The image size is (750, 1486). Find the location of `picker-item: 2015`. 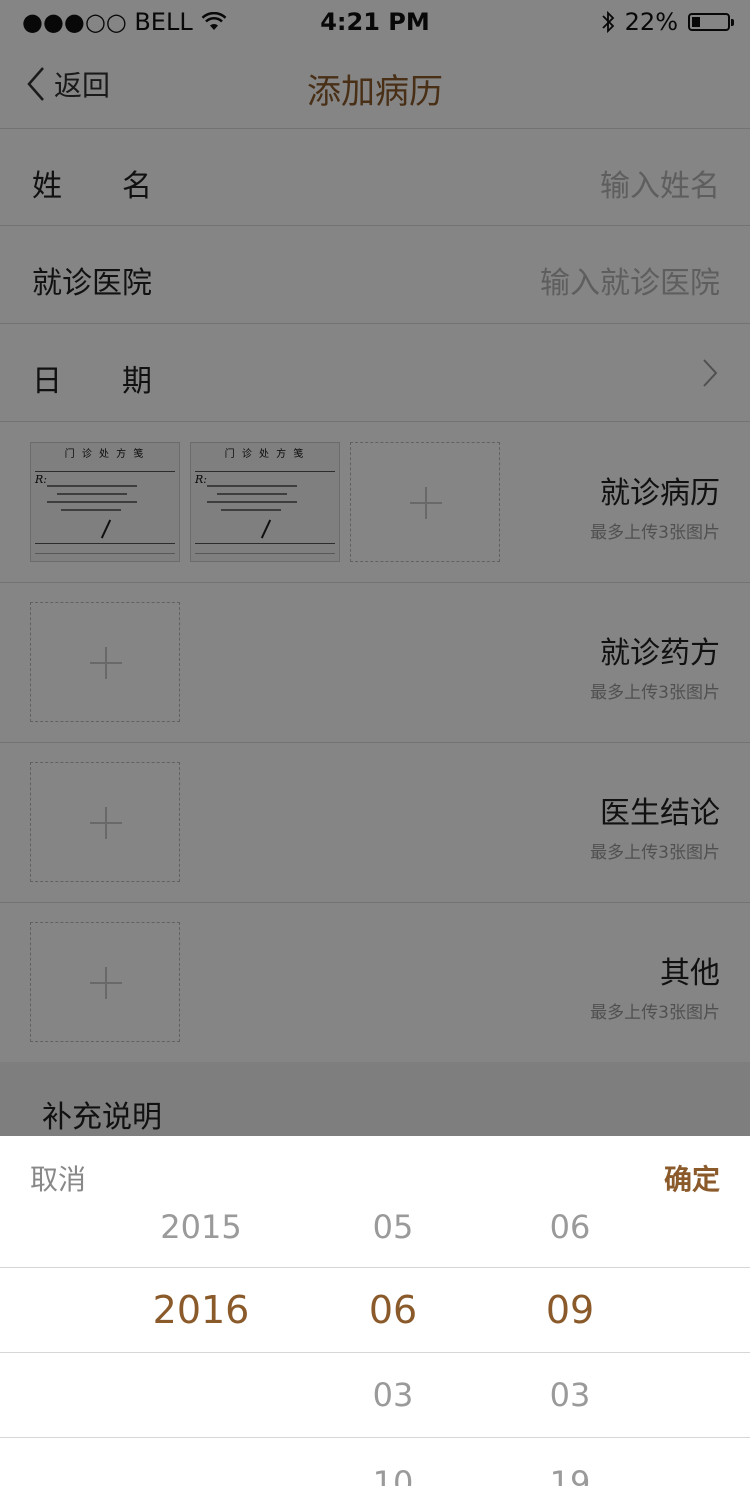

picker-item: 2015 is located at coordinates (201, 1227).